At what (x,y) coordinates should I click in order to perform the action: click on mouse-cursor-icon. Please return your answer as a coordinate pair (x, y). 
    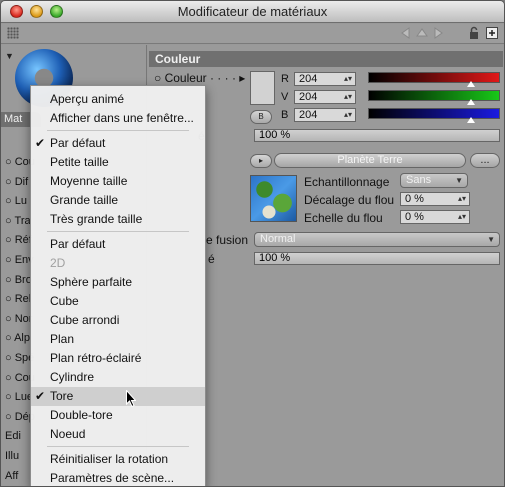
    Looking at the image, I should click on (131, 399).